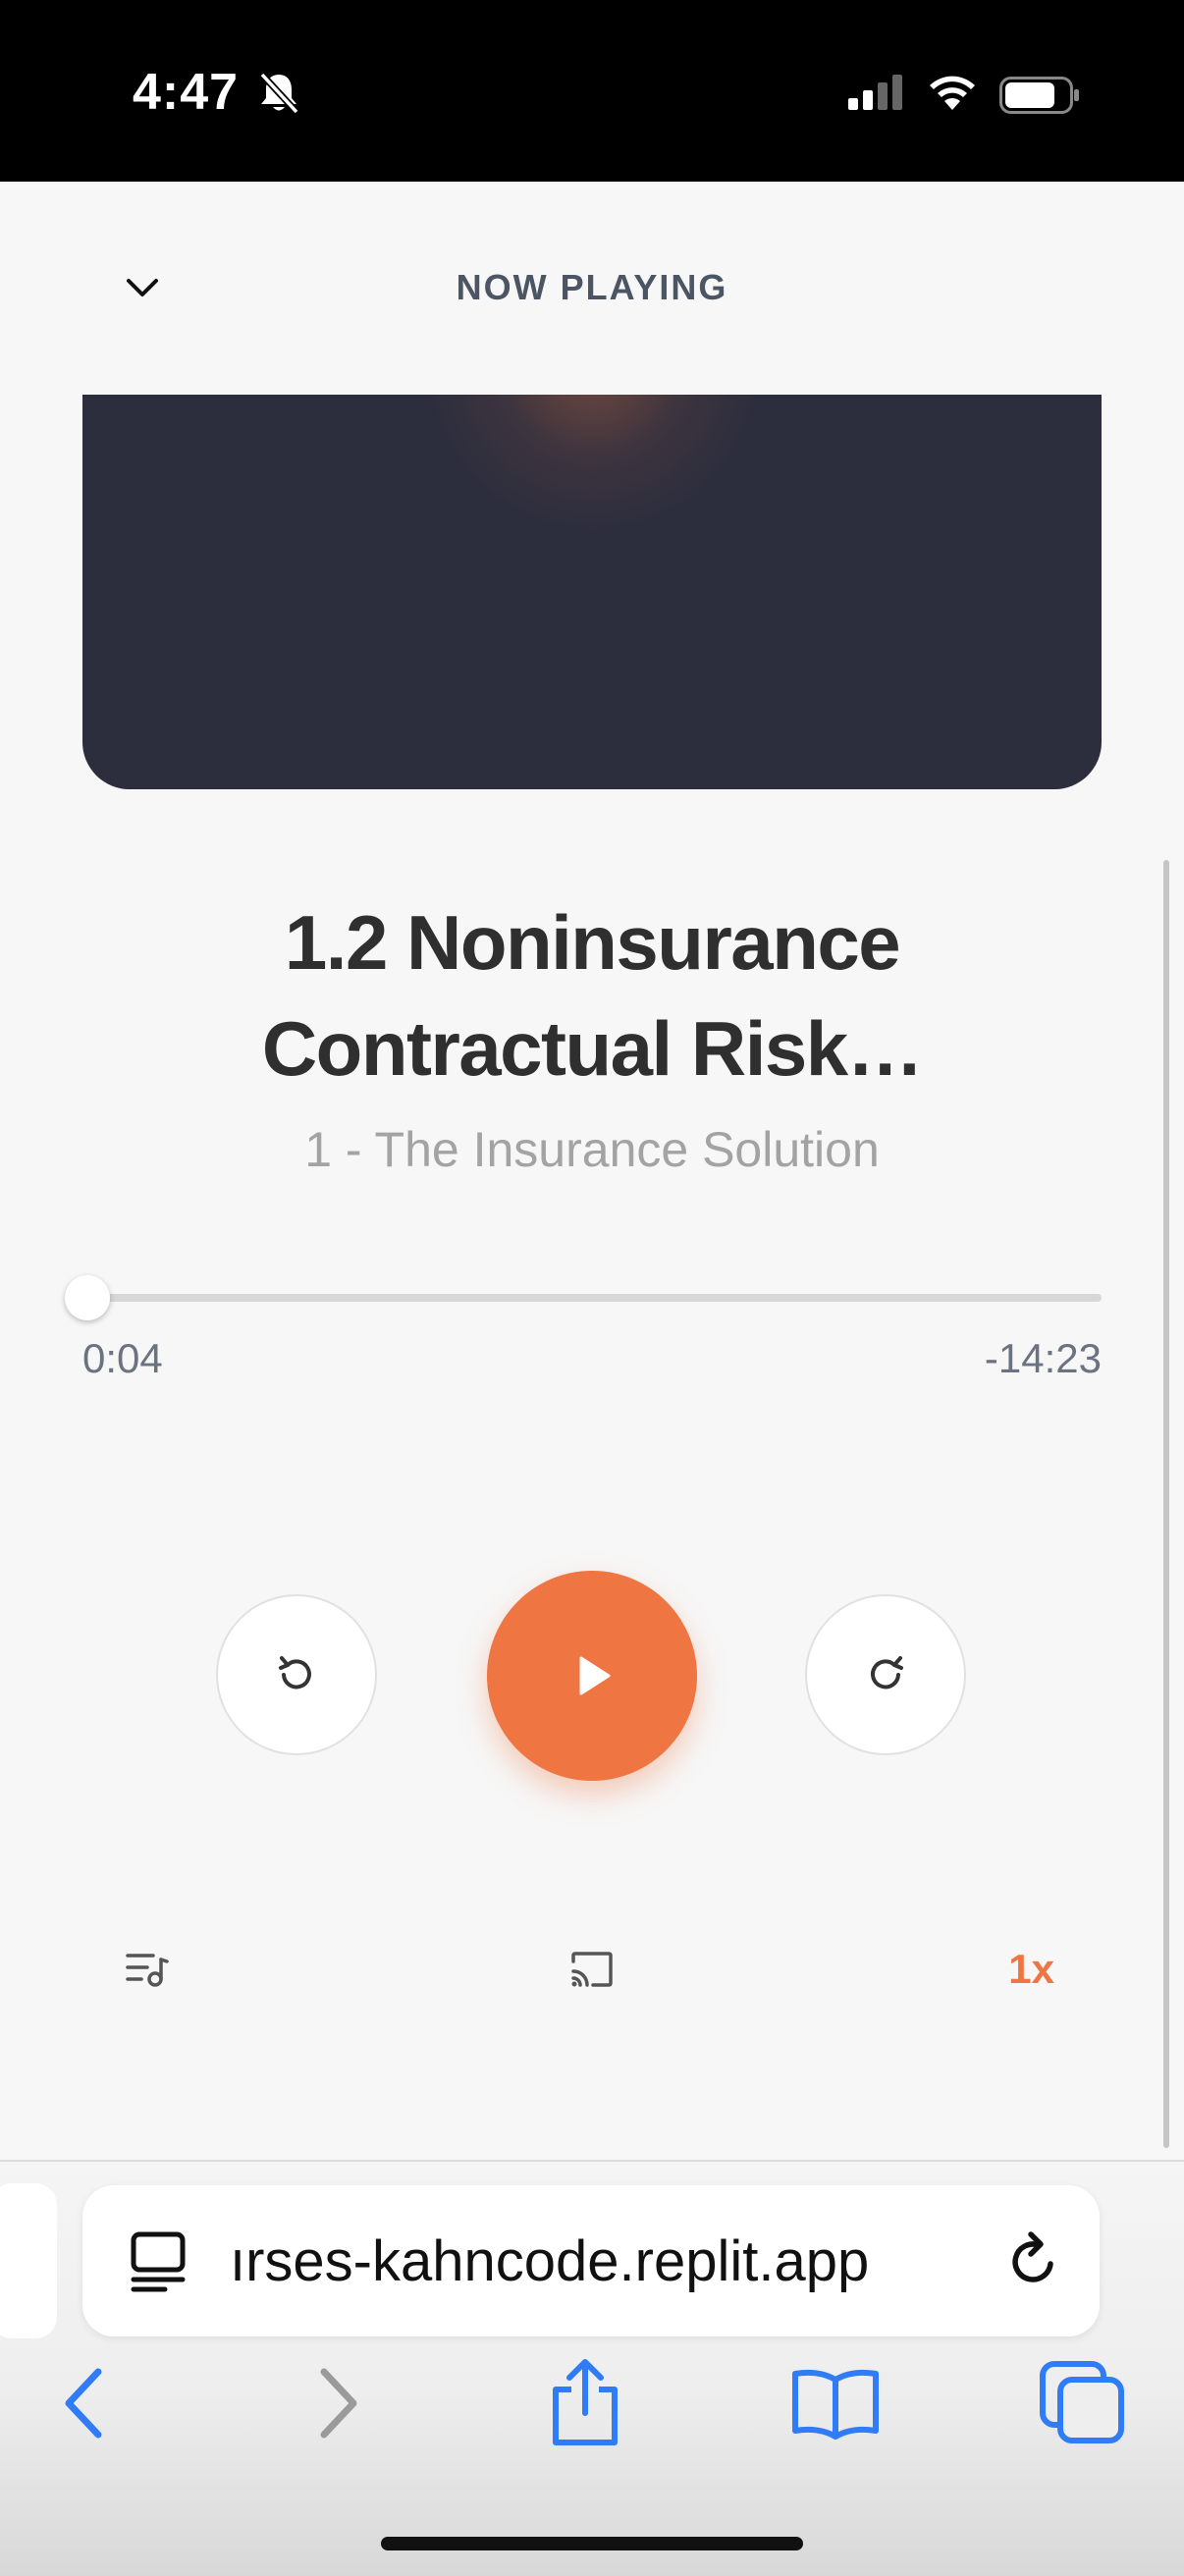 The image size is (1184, 2576). Describe the element at coordinates (187, 92) in the screenshot. I see `status-time: 4:47` at that location.